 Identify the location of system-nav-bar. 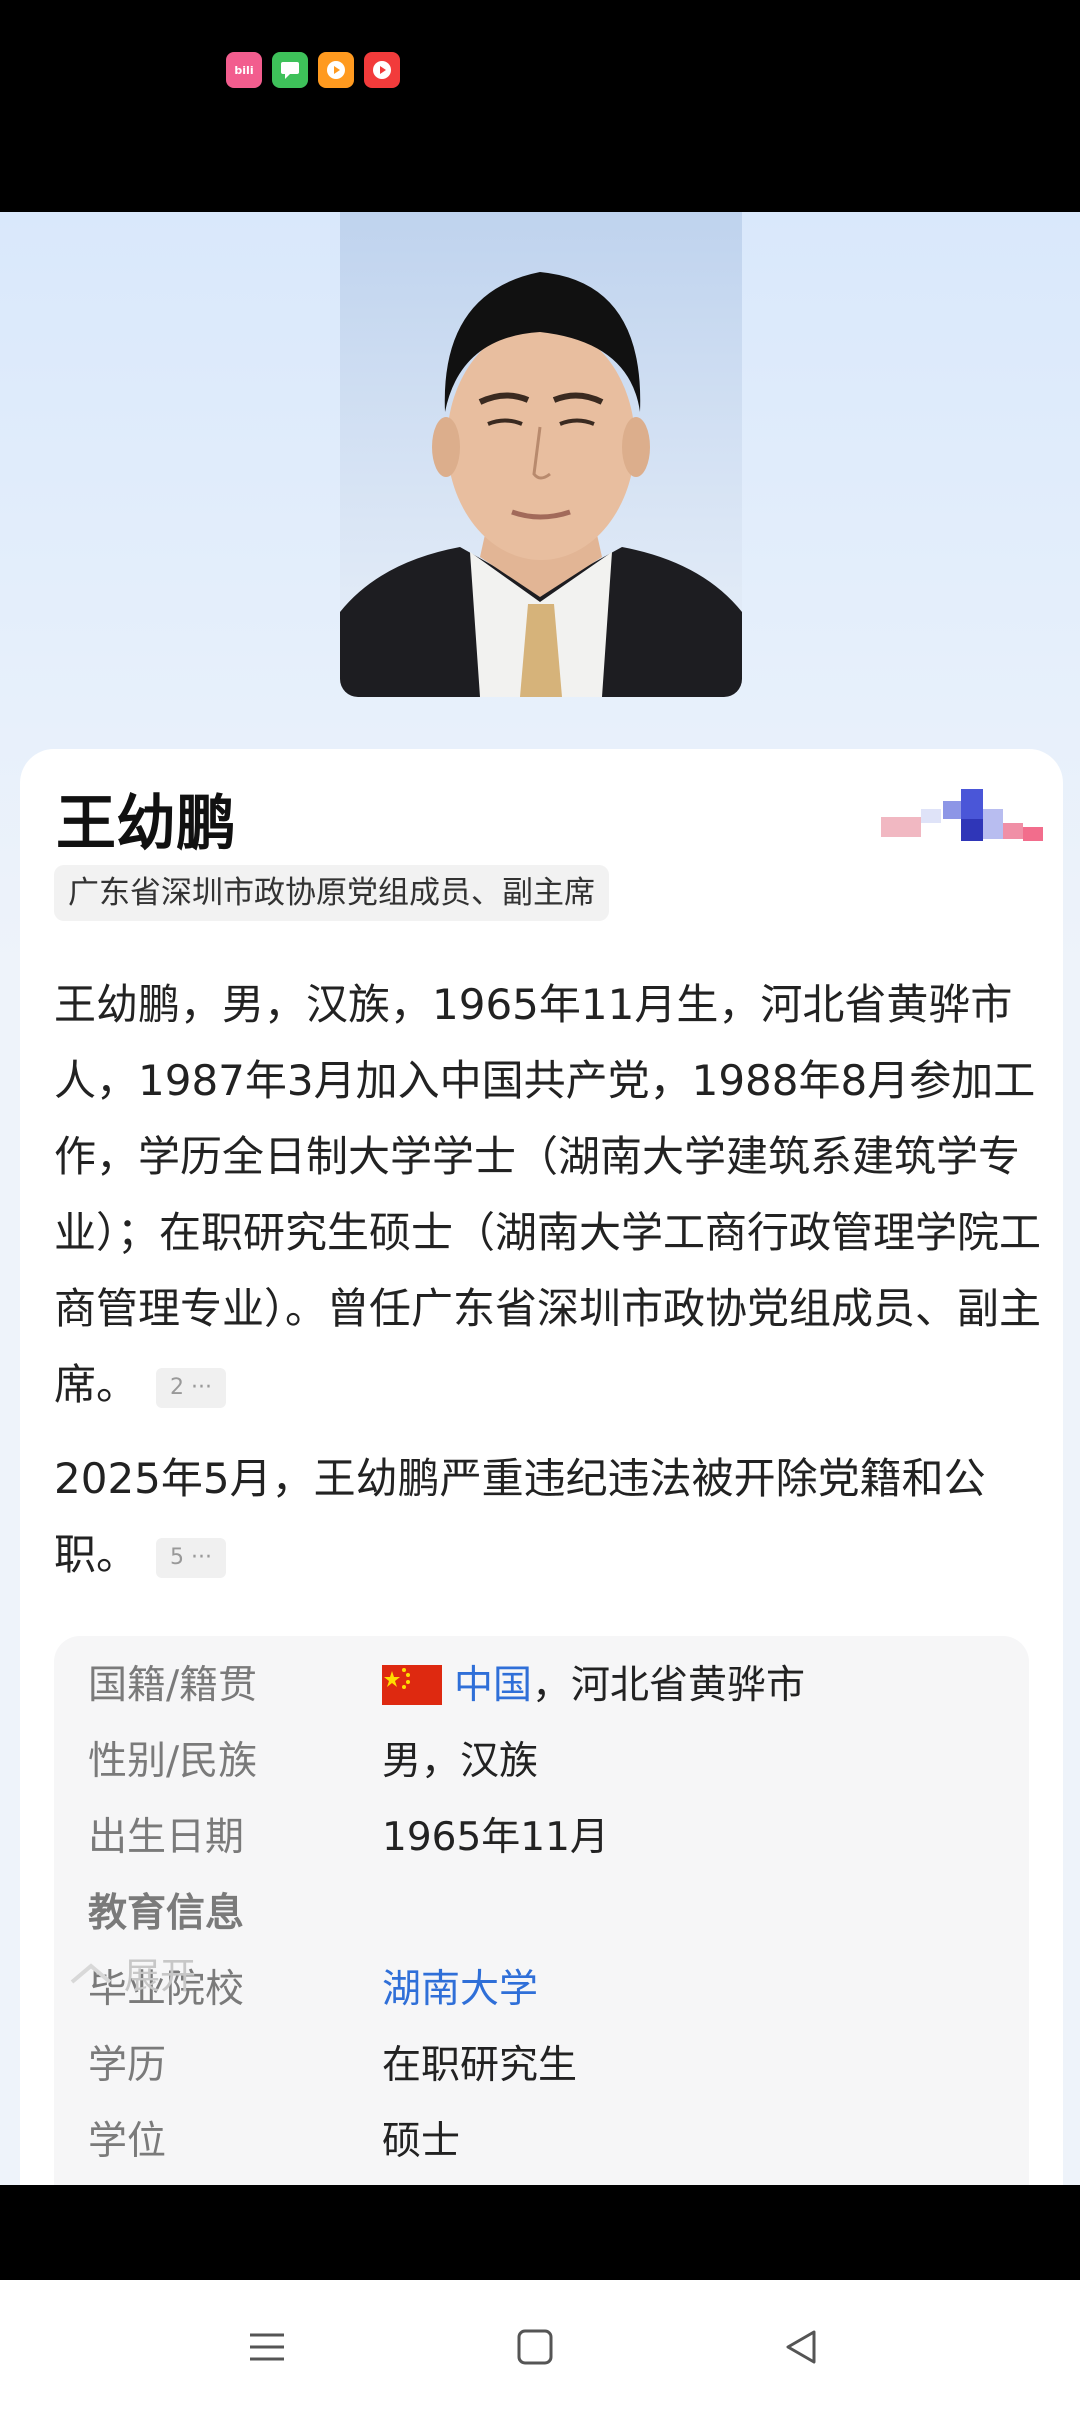
(540, 2346).